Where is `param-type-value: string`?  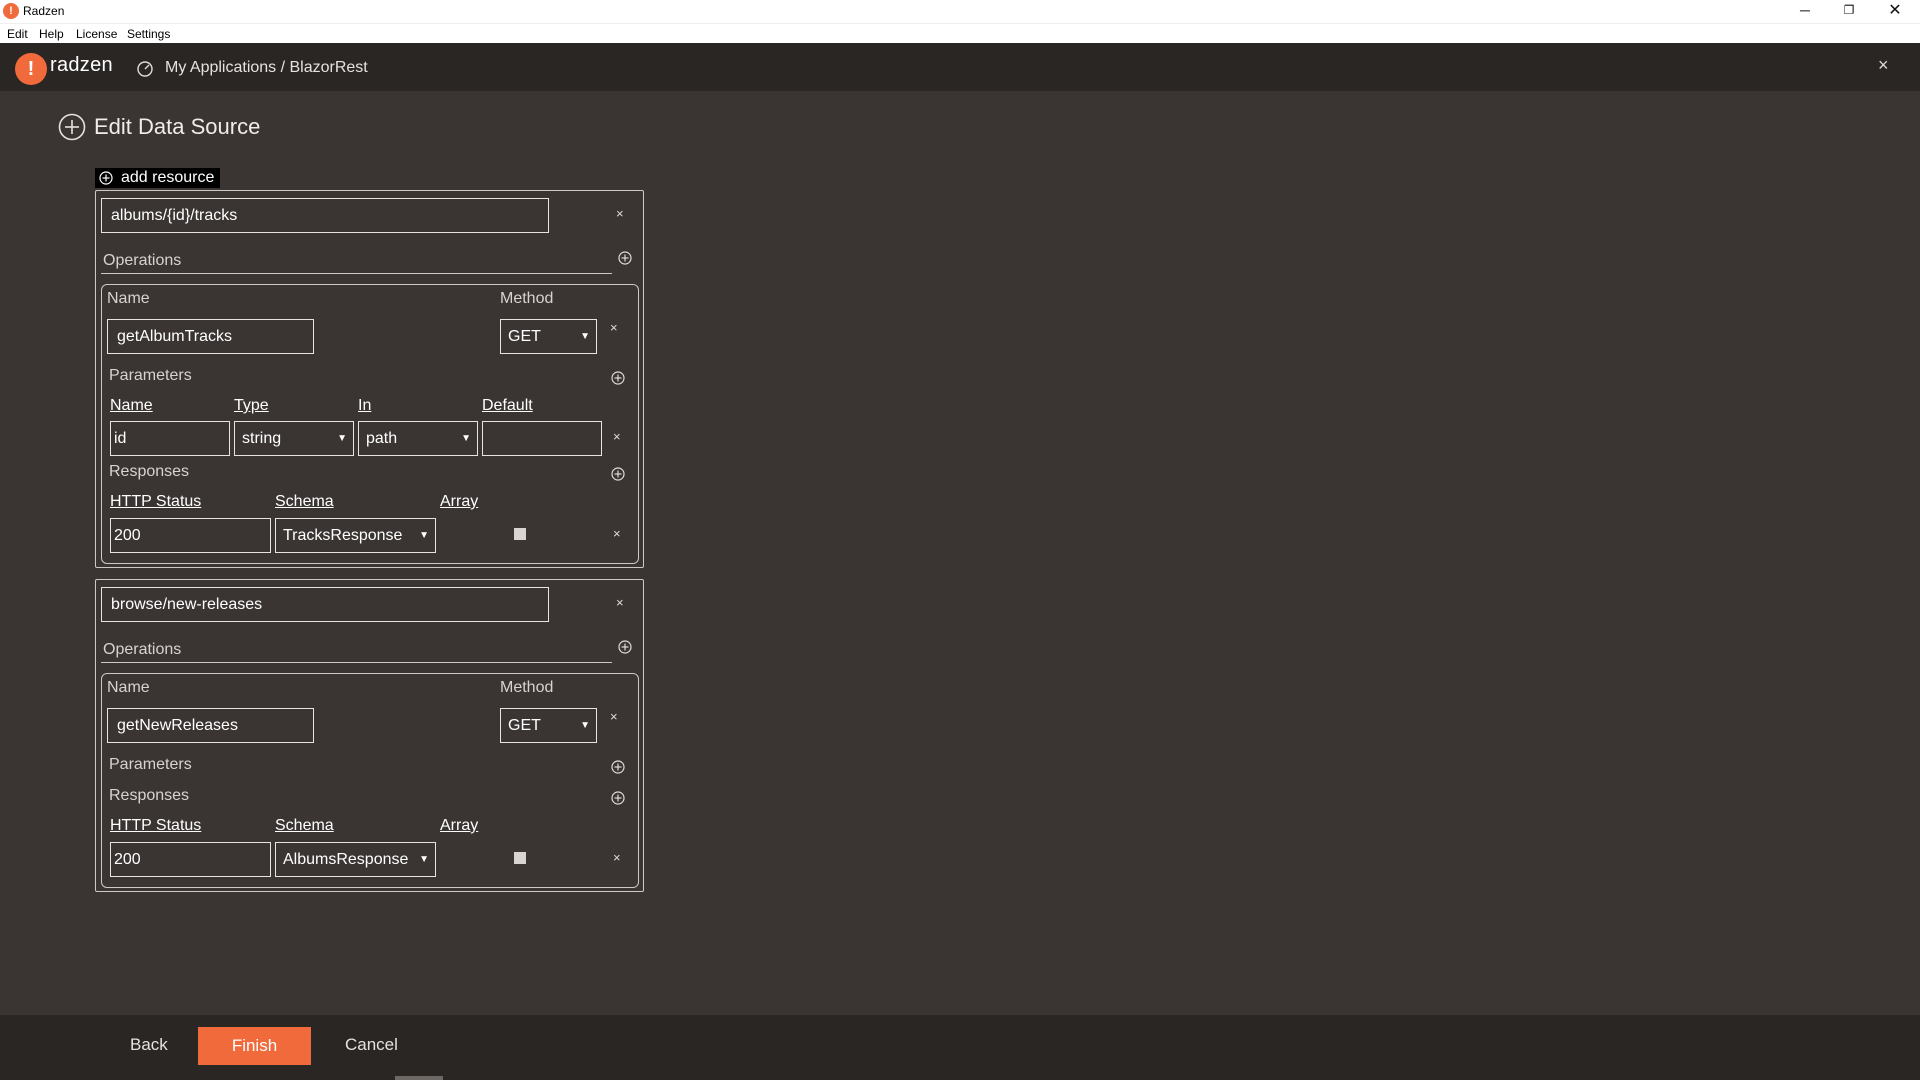 param-type-value: string is located at coordinates (262, 438).